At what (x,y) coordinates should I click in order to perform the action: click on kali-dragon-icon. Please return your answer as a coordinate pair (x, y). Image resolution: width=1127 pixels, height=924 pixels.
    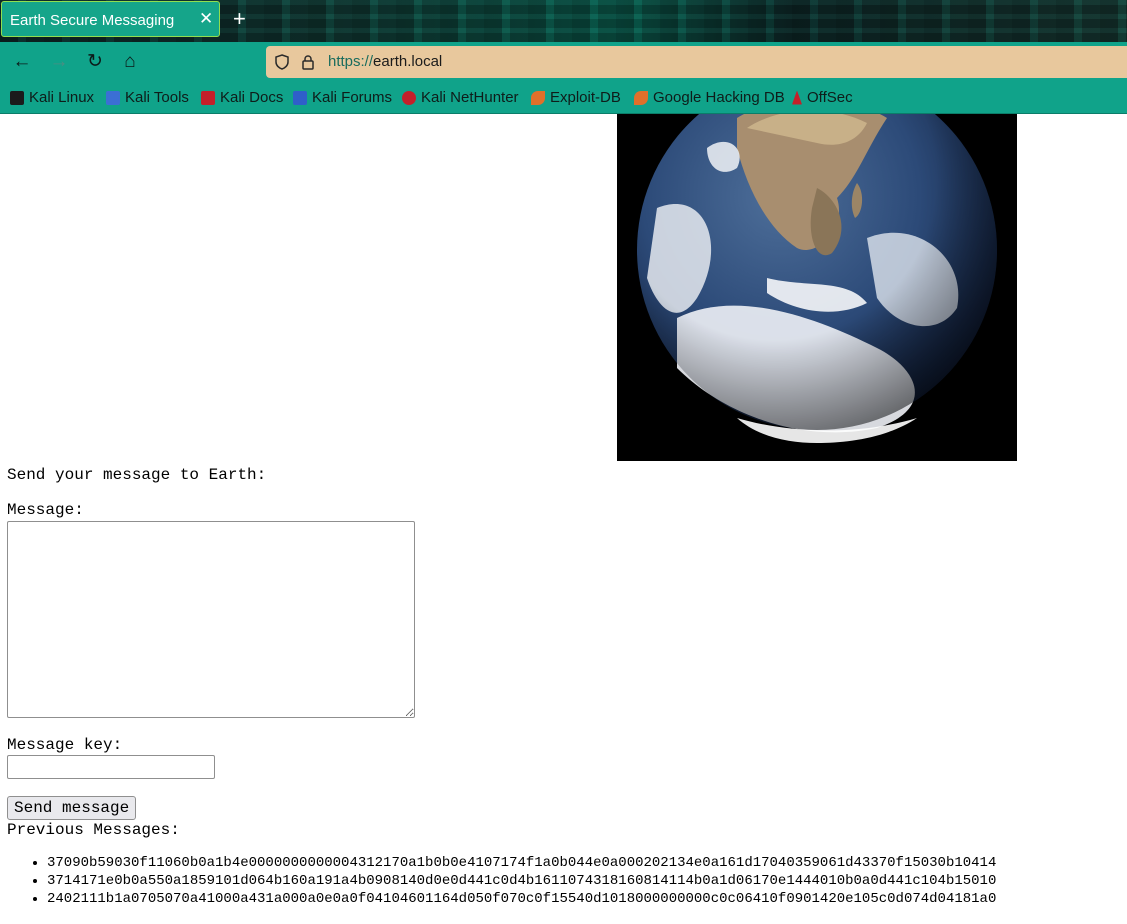
    Looking at the image, I should click on (17, 97).